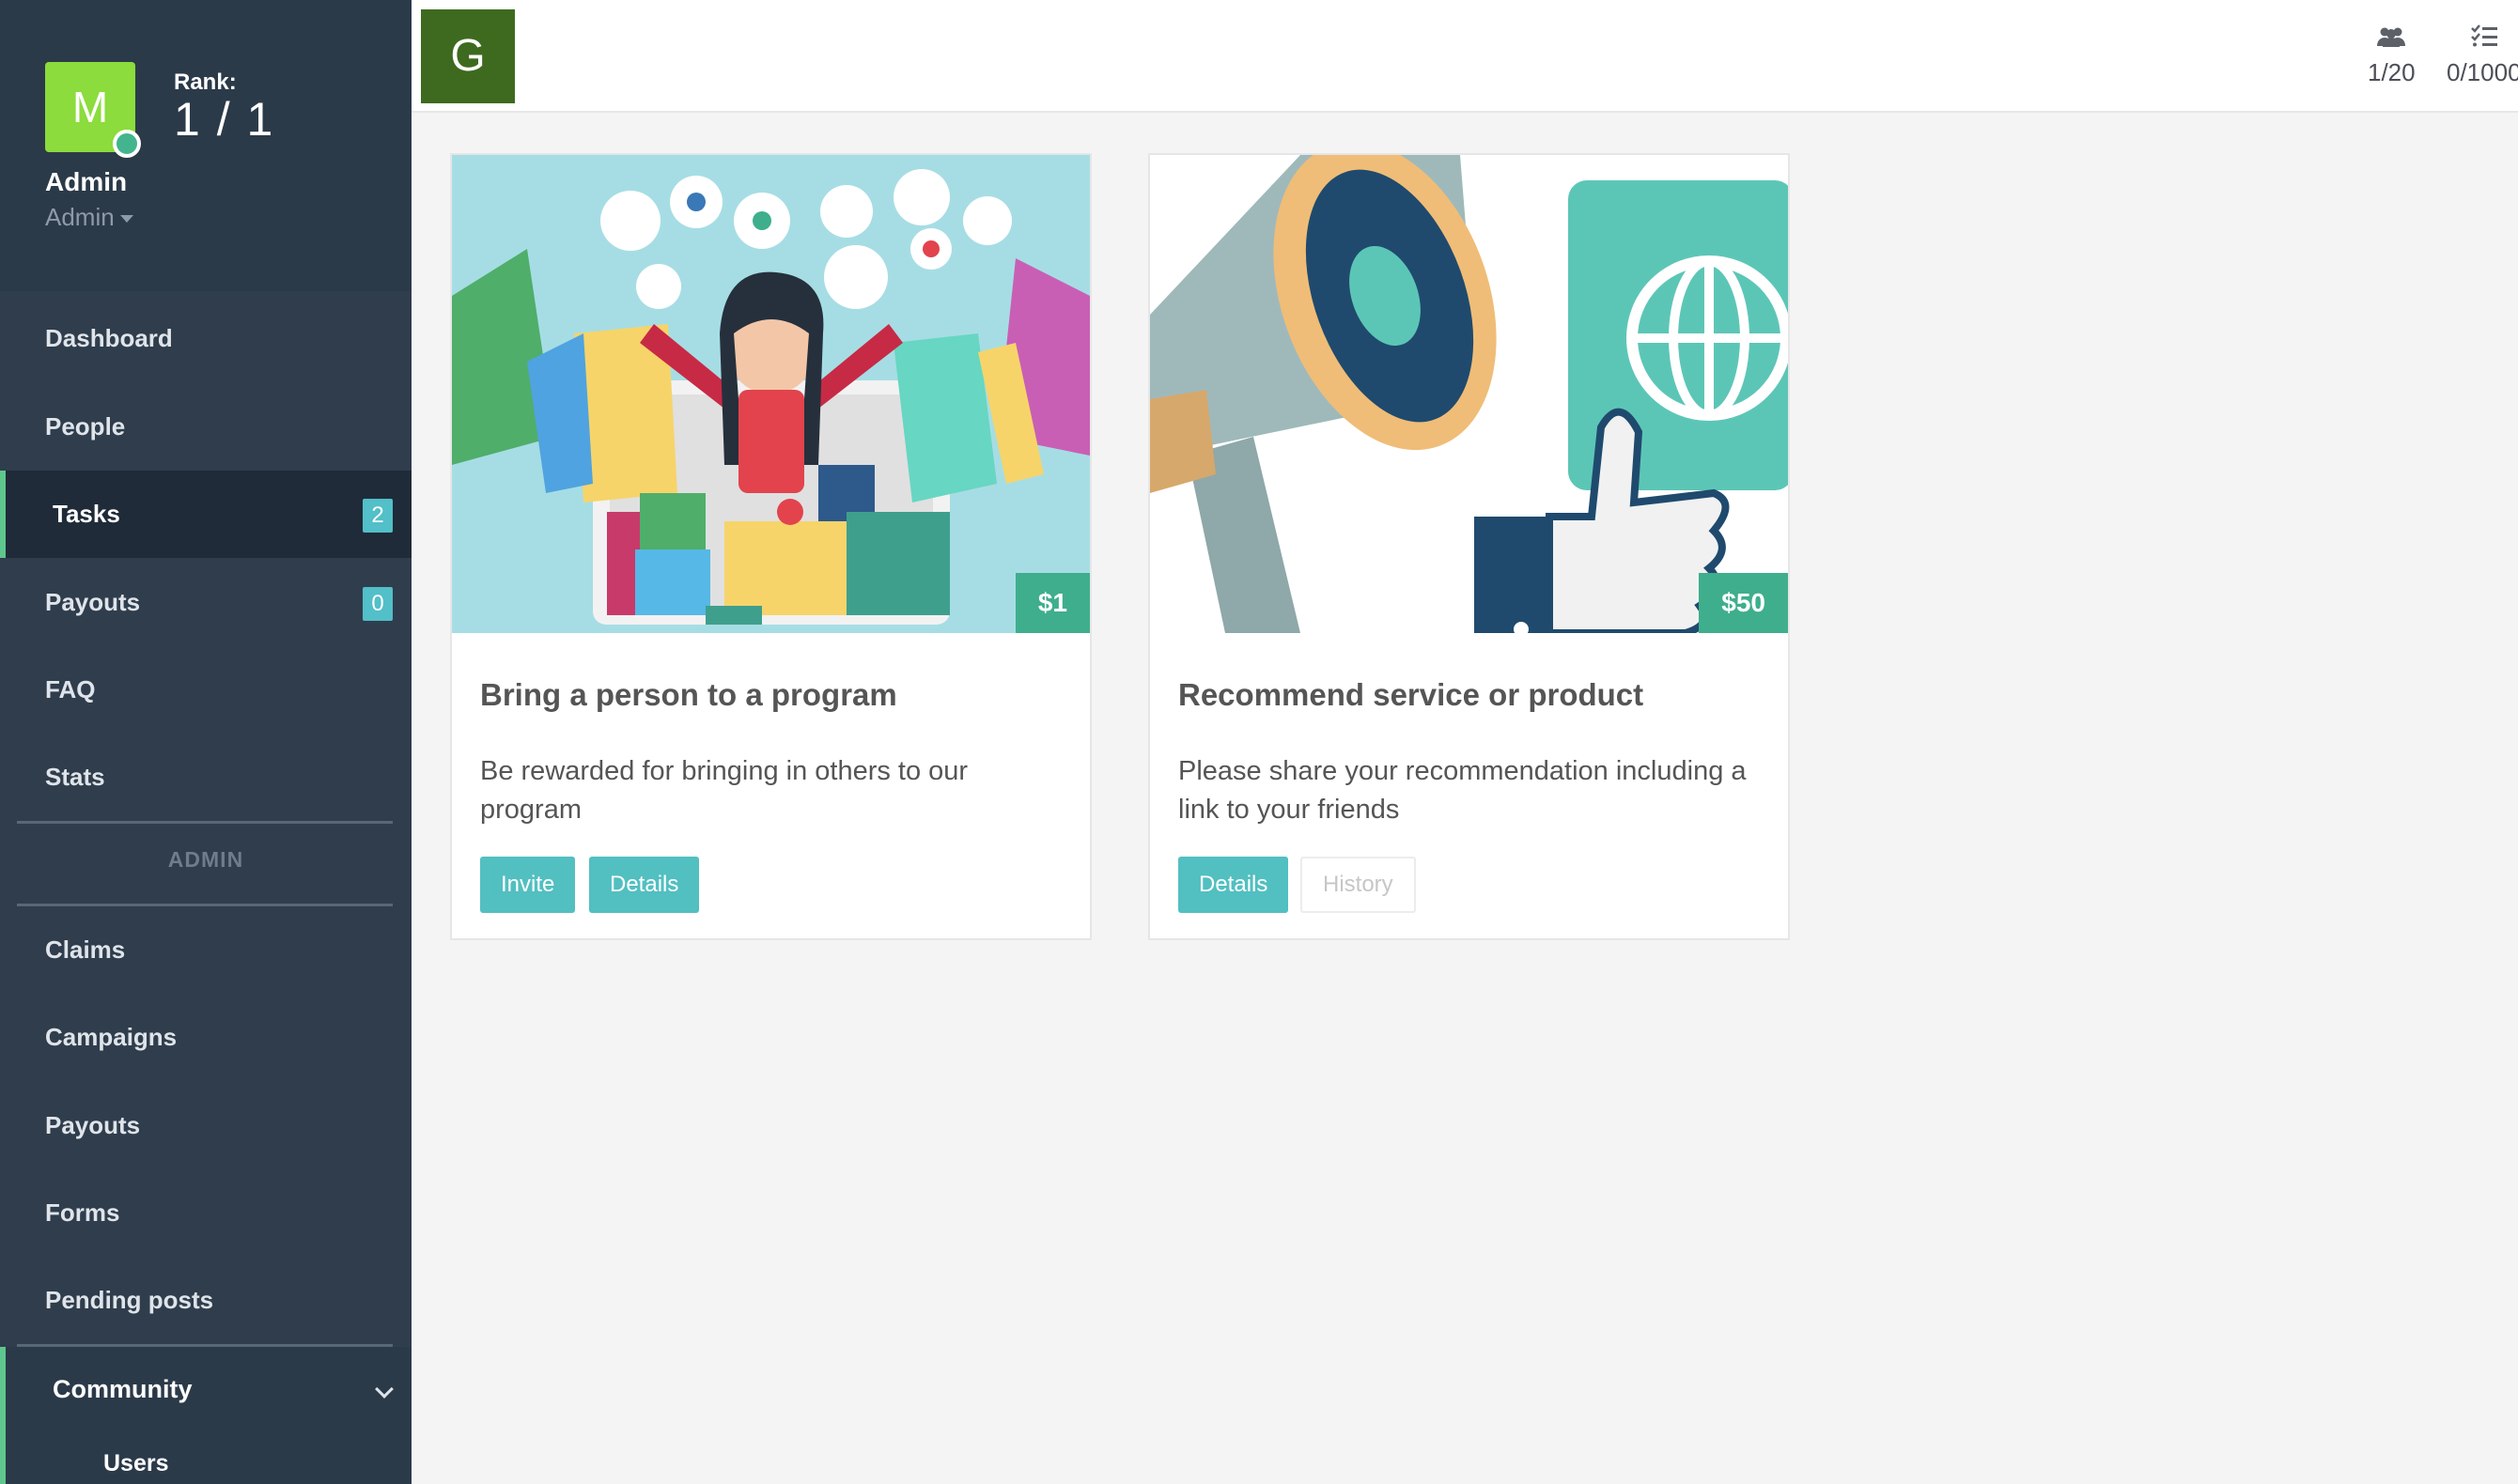 The height and width of the screenshot is (1484, 2518). I want to click on chevron-down-icon, so click(385, 1389).